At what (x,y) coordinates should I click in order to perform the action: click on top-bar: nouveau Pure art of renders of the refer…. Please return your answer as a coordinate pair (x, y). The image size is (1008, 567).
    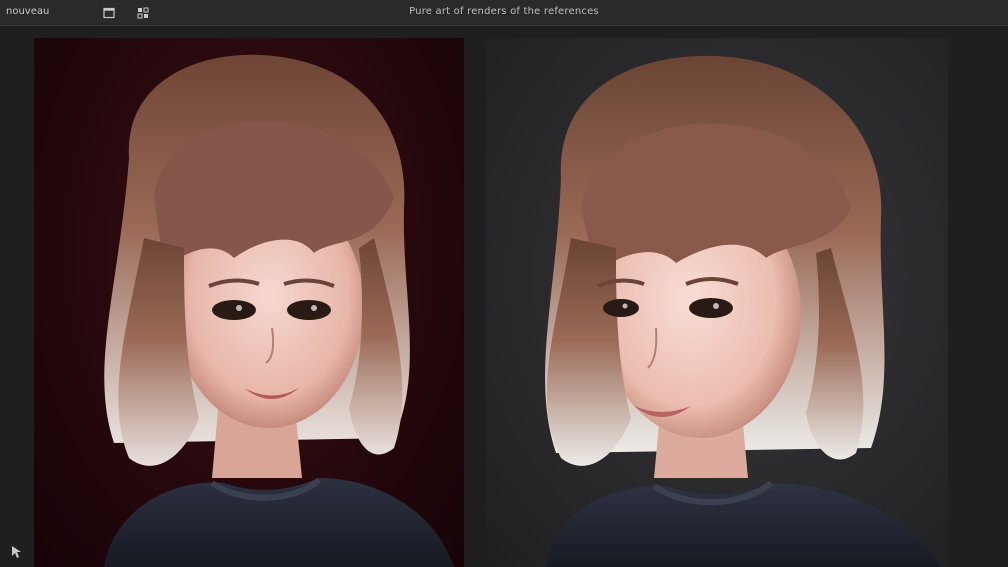
    Looking at the image, I should click on (504, 13).